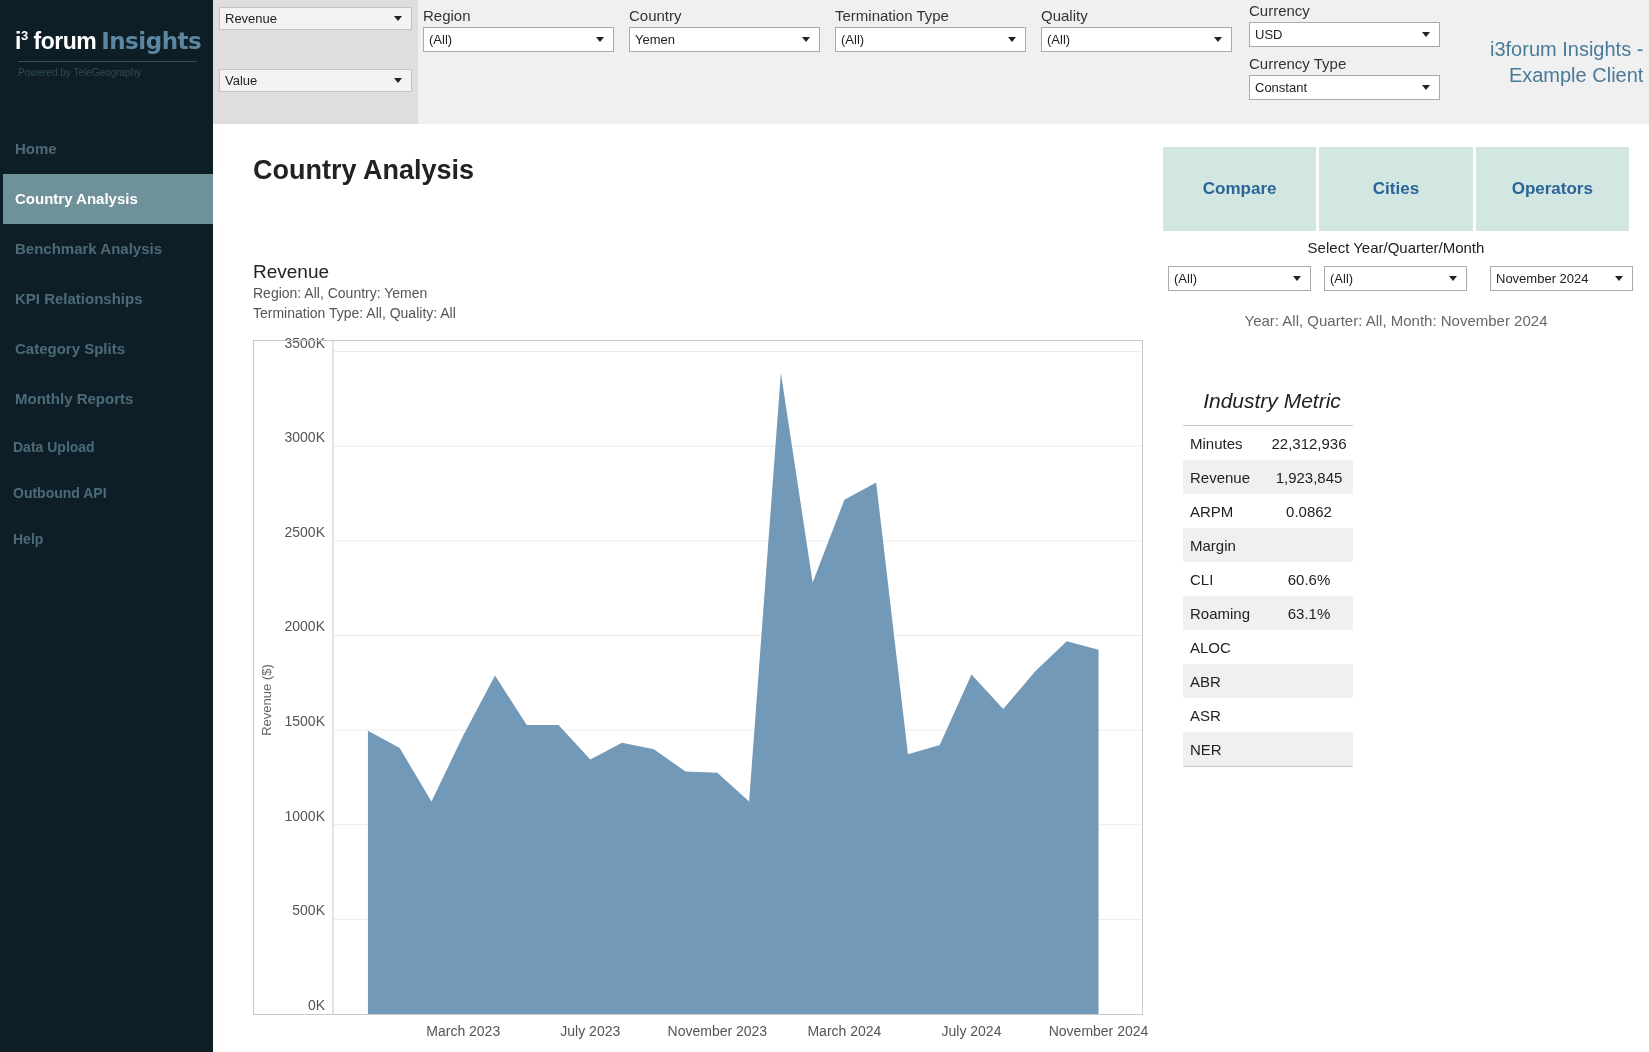 The width and height of the screenshot is (1649, 1052). Describe the element at coordinates (108, 249) in the screenshot. I see `sidebar-item: Benchmark Analysis` at that location.